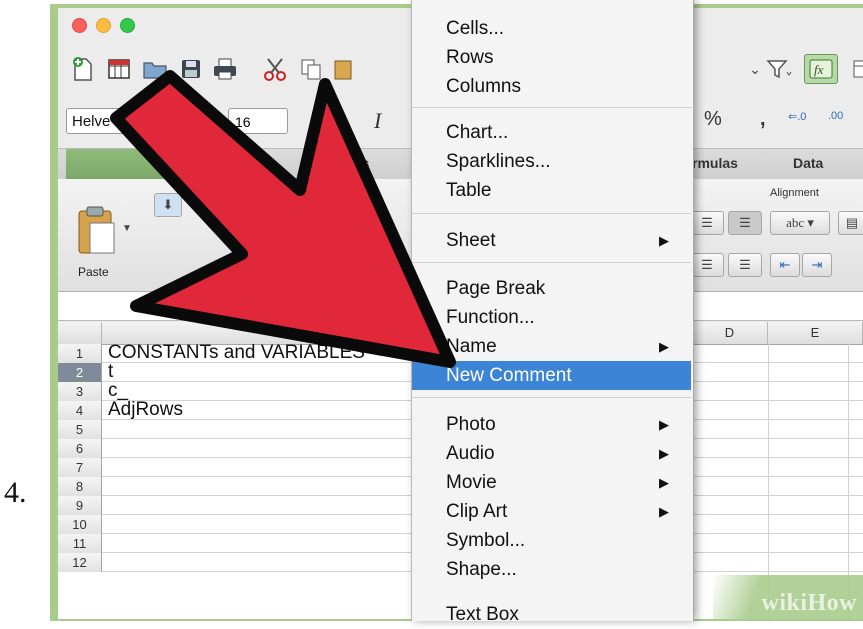  What do you see at coordinates (855, 69) in the screenshot?
I see `toolbox-icon` at bounding box center [855, 69].